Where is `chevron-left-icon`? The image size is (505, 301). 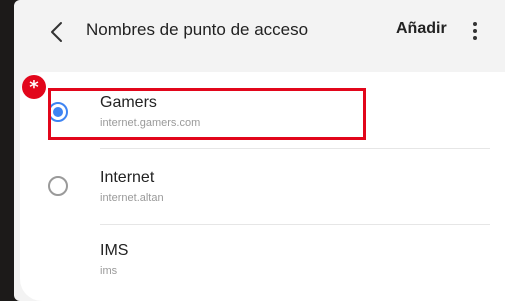 chevron-left-icon is located at coordinates (56, 32).